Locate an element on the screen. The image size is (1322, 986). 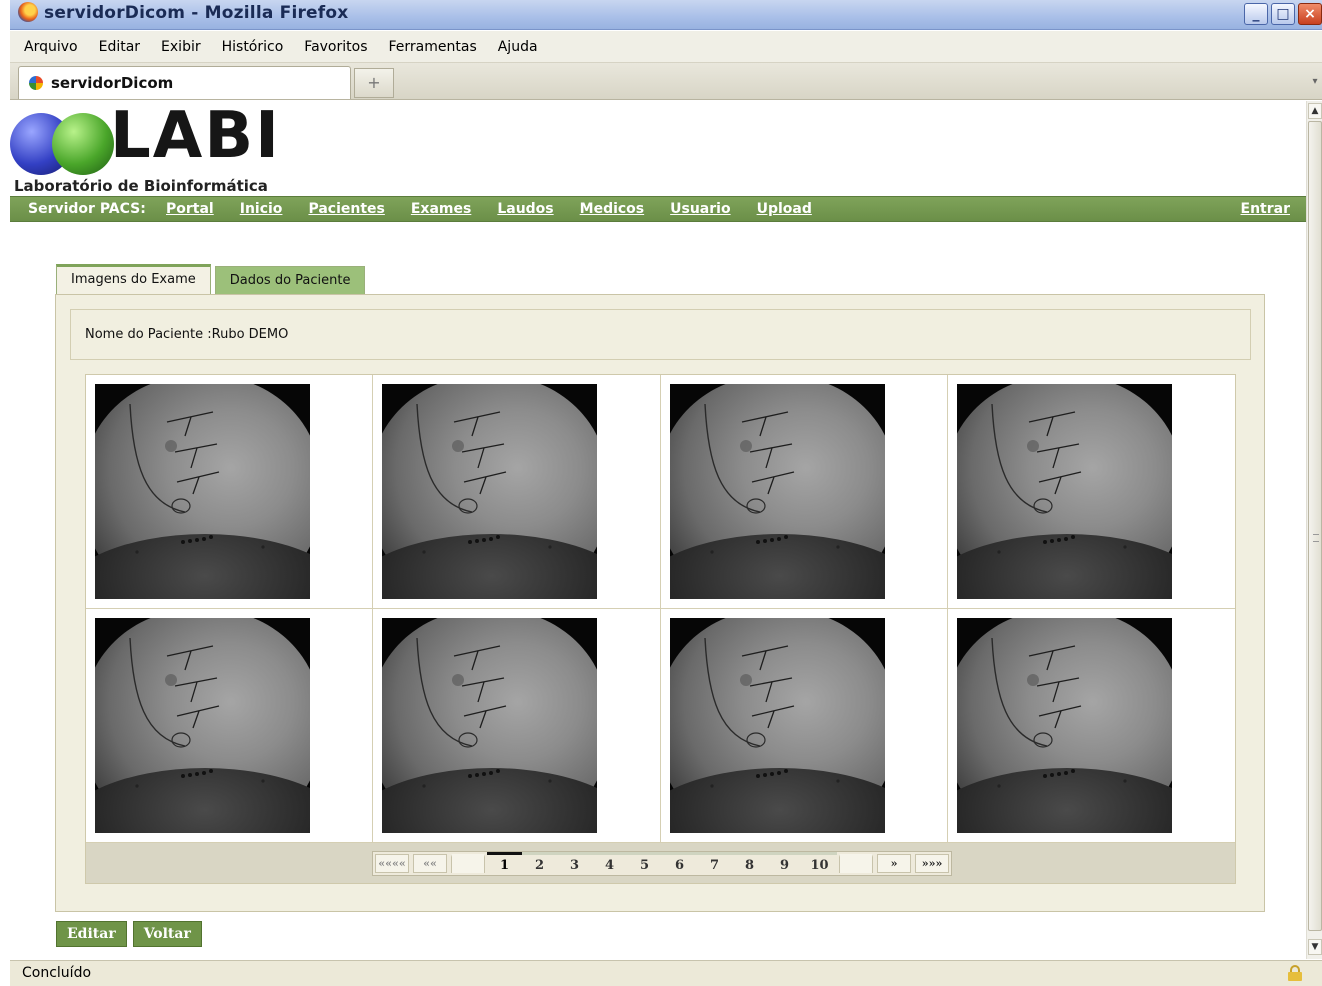
vertical-scrollbar: ▲ ▼ is located at coordinates (1314, 530).